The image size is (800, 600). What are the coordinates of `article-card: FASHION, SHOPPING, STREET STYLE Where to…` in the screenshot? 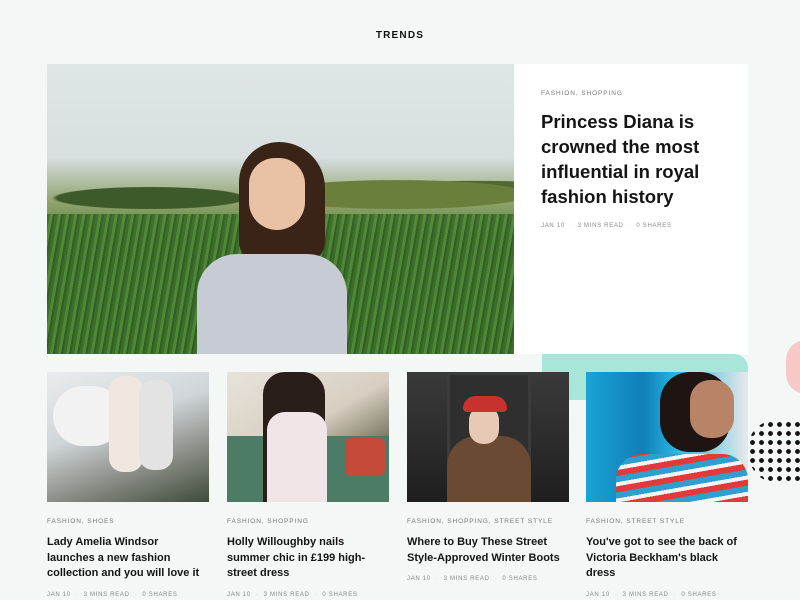 It's located at (488, 477).